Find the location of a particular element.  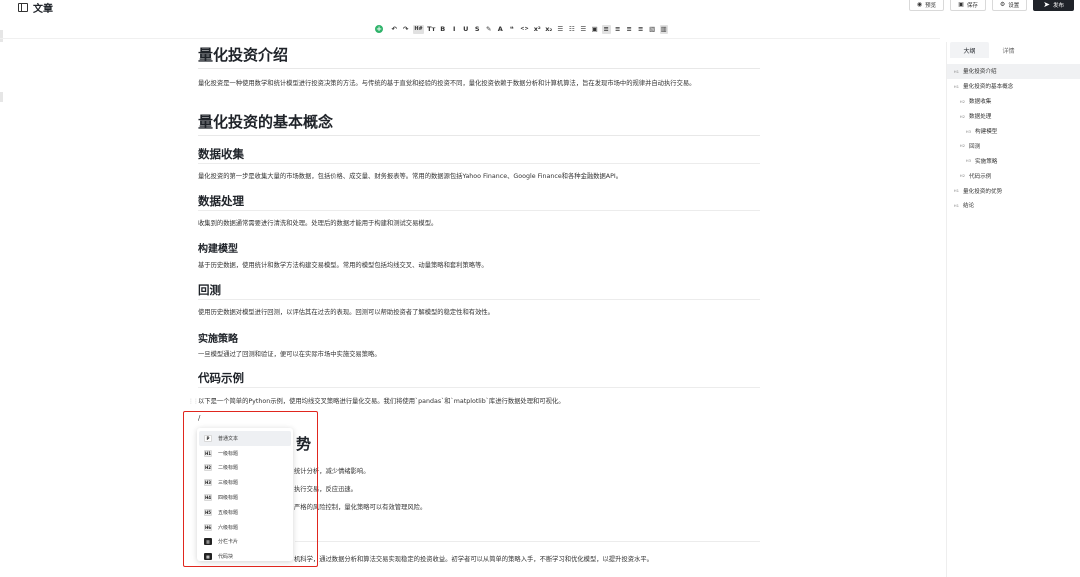

title-area: 文章 is located at coordinates (35, 7).